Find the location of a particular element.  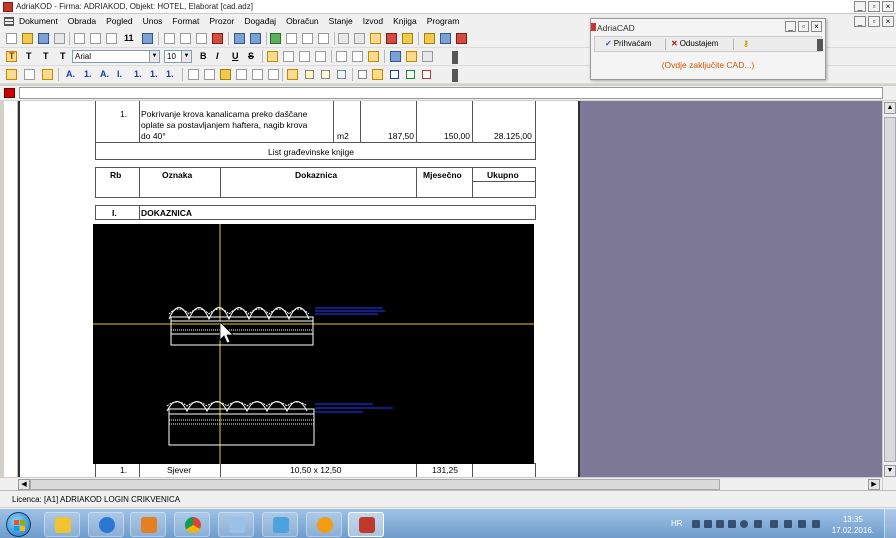

list-style-icon is located at coordinates (47, 74).